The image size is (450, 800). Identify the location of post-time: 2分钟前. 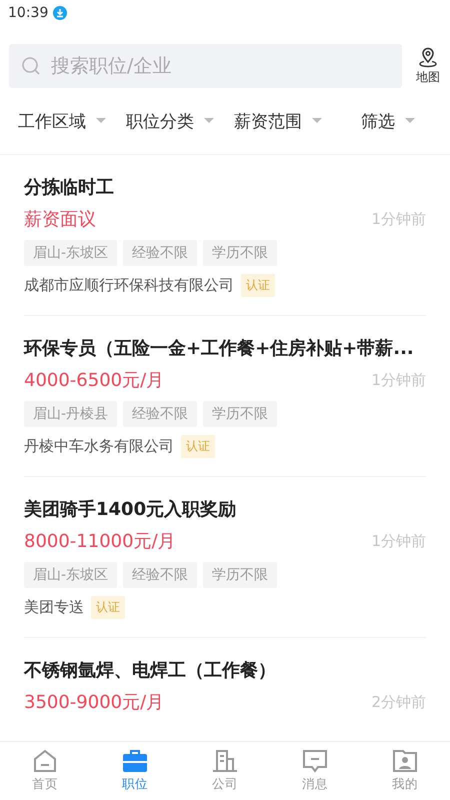
(398, 702).